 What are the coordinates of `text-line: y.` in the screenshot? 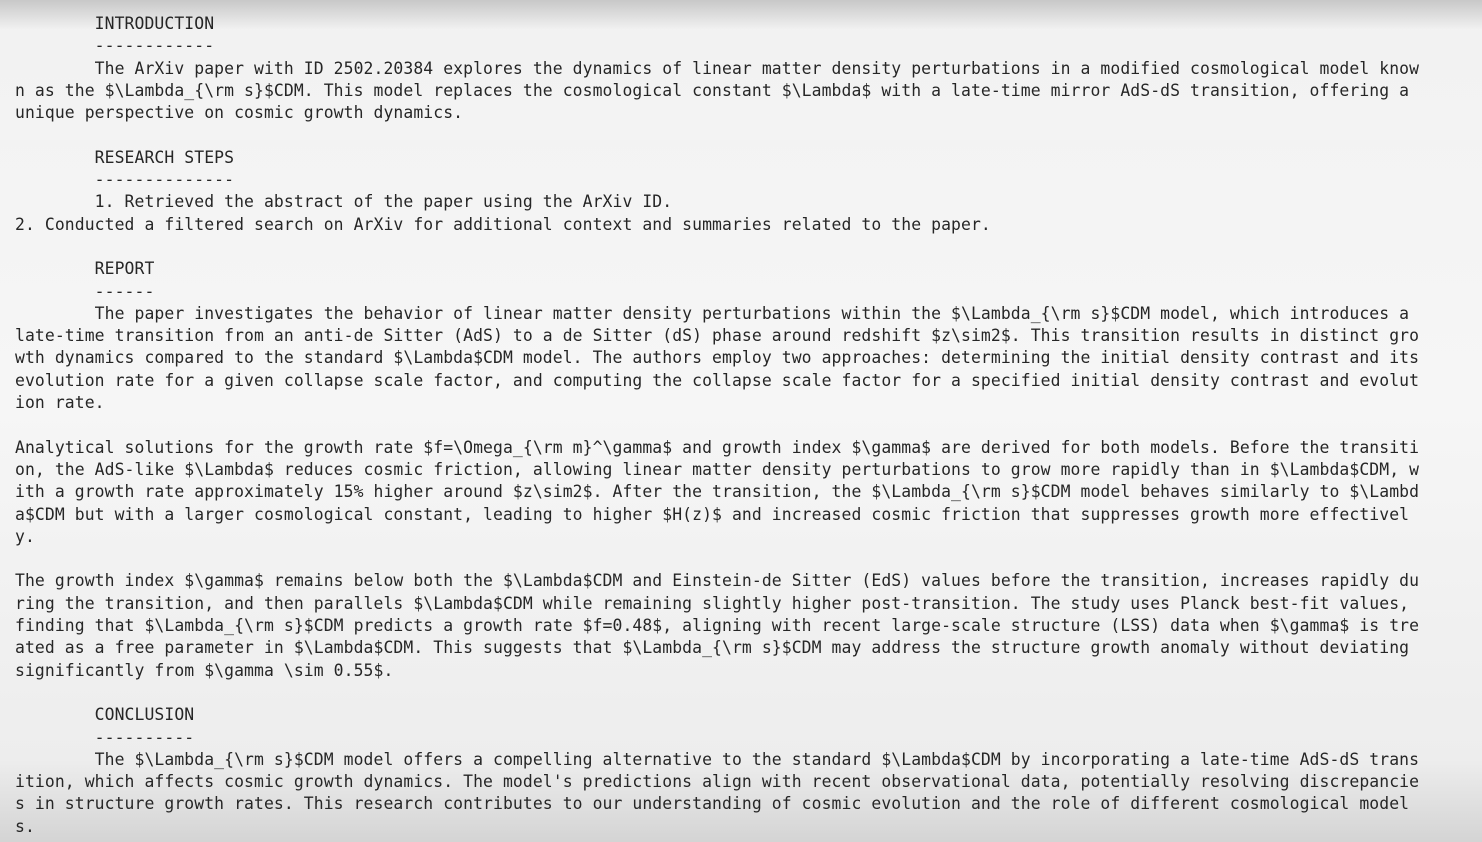 It's located at (25, 536).